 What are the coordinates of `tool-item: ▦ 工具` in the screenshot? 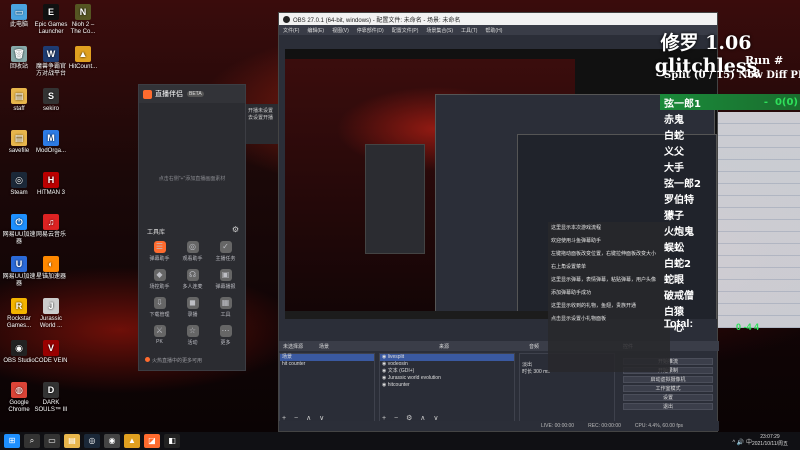 It's located at (225, 307).